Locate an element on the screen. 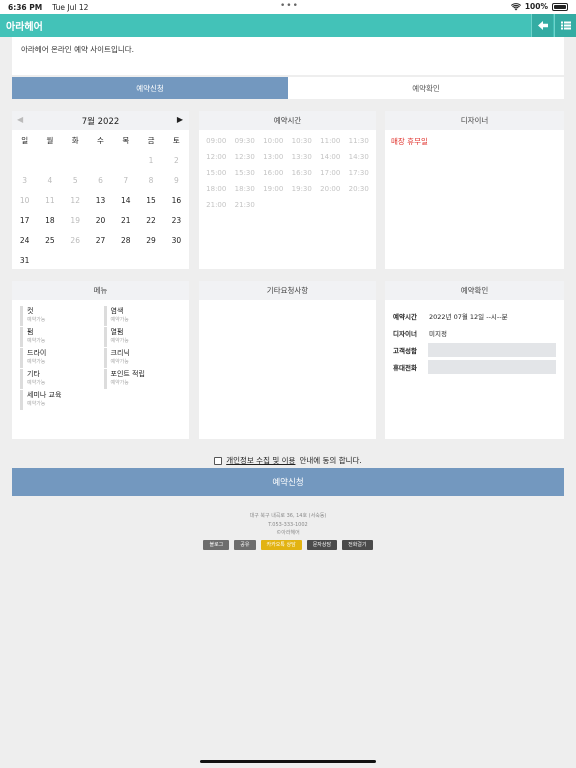 This screenshot has height=768, width=576. share-button: 공유 is located at coordinates (245, 545).